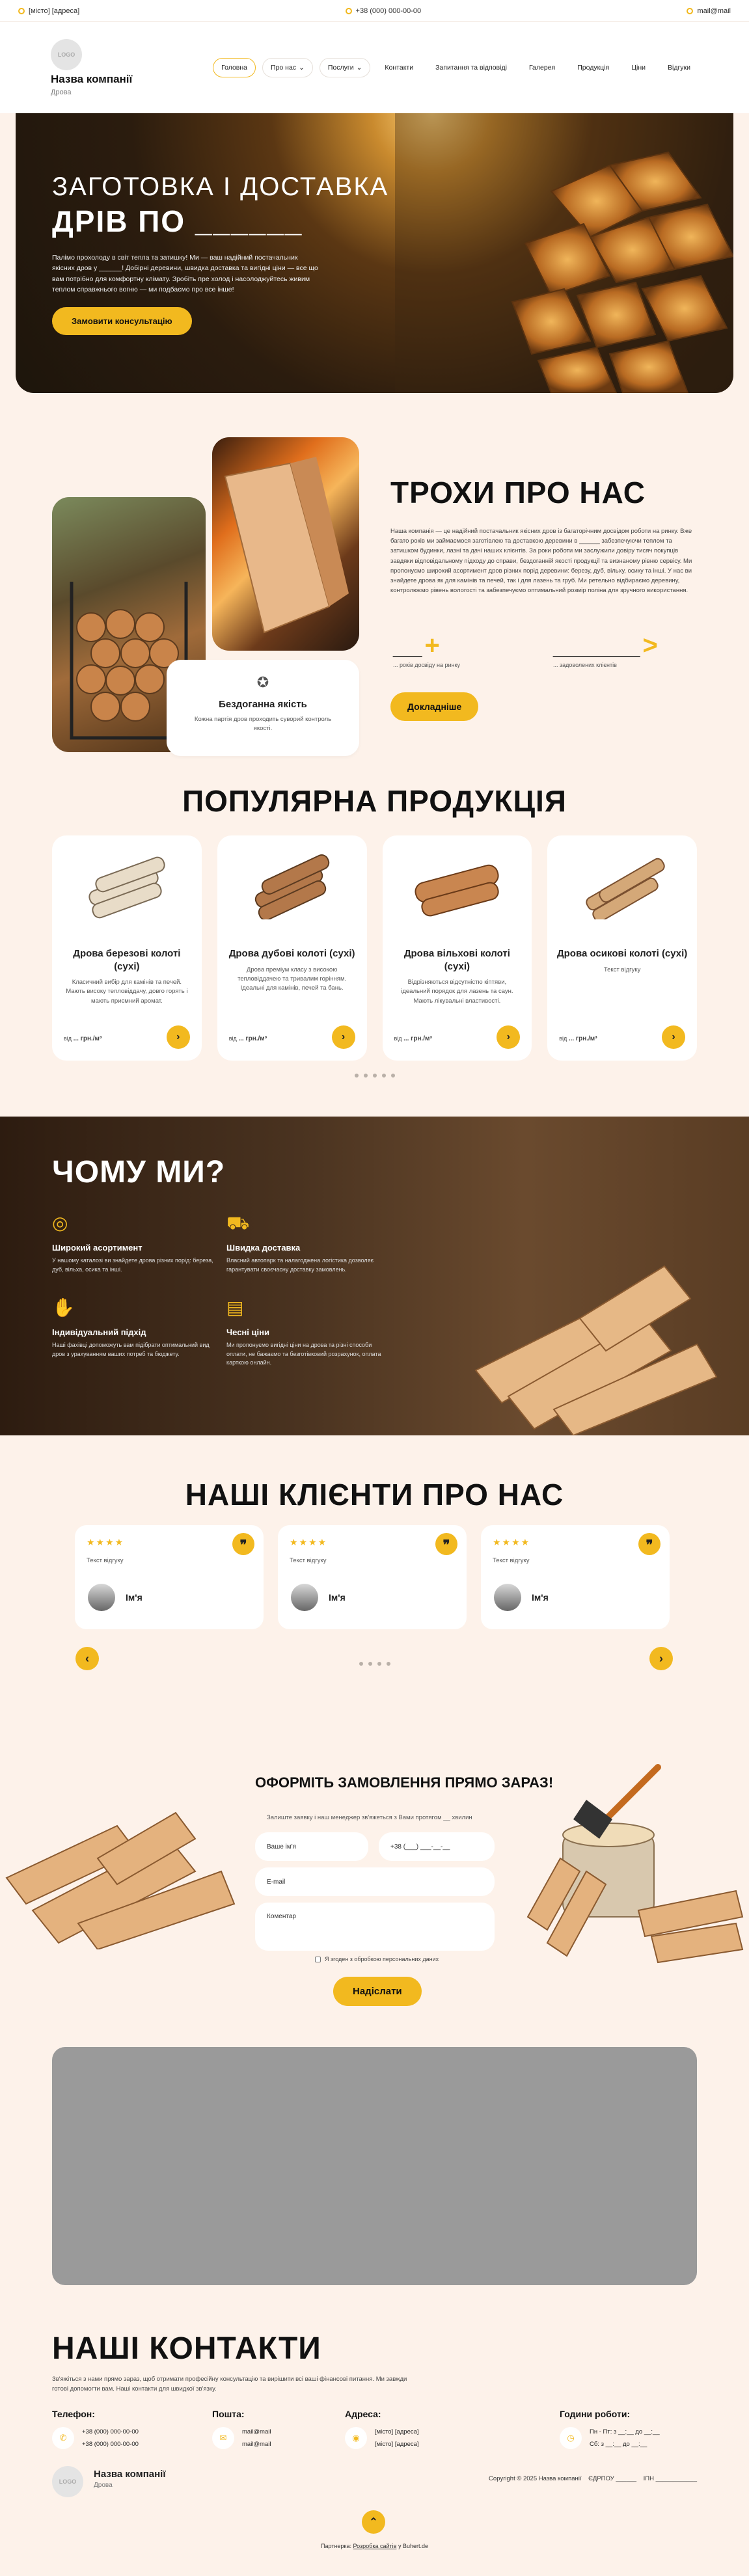  Describe the element at coordinates (471, 67) in the screenshot. I see `nav-faq: Запитання та відповіді` at that location.